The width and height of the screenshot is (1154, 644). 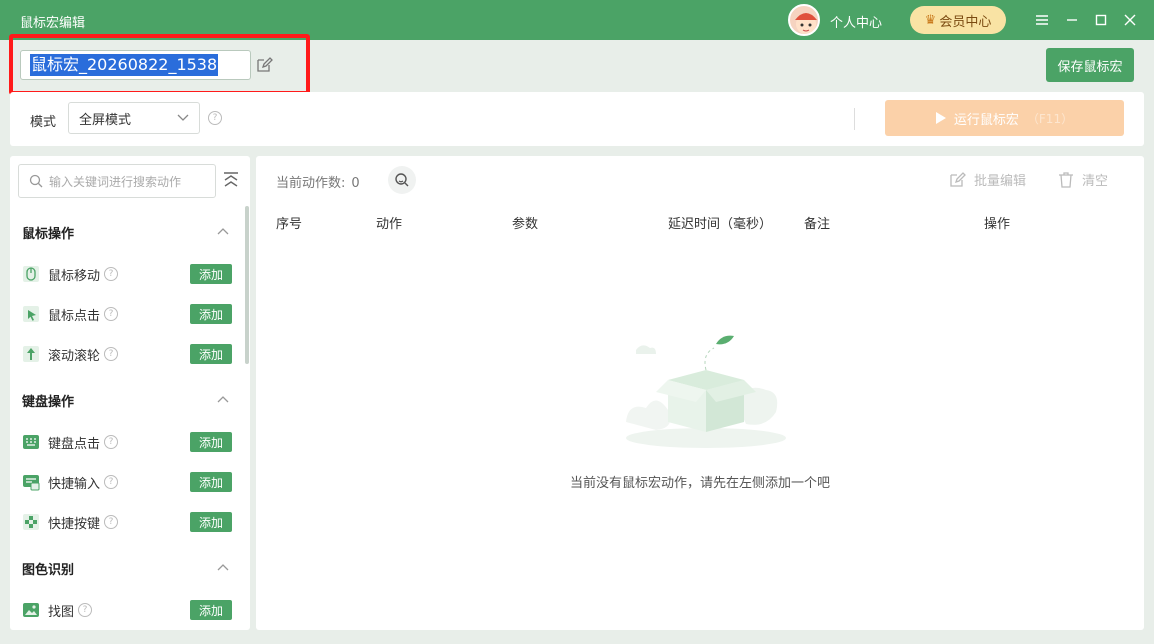 I want to click on column-header-delay: 延迟时间（毫秒）, so click(x=720, y=224).